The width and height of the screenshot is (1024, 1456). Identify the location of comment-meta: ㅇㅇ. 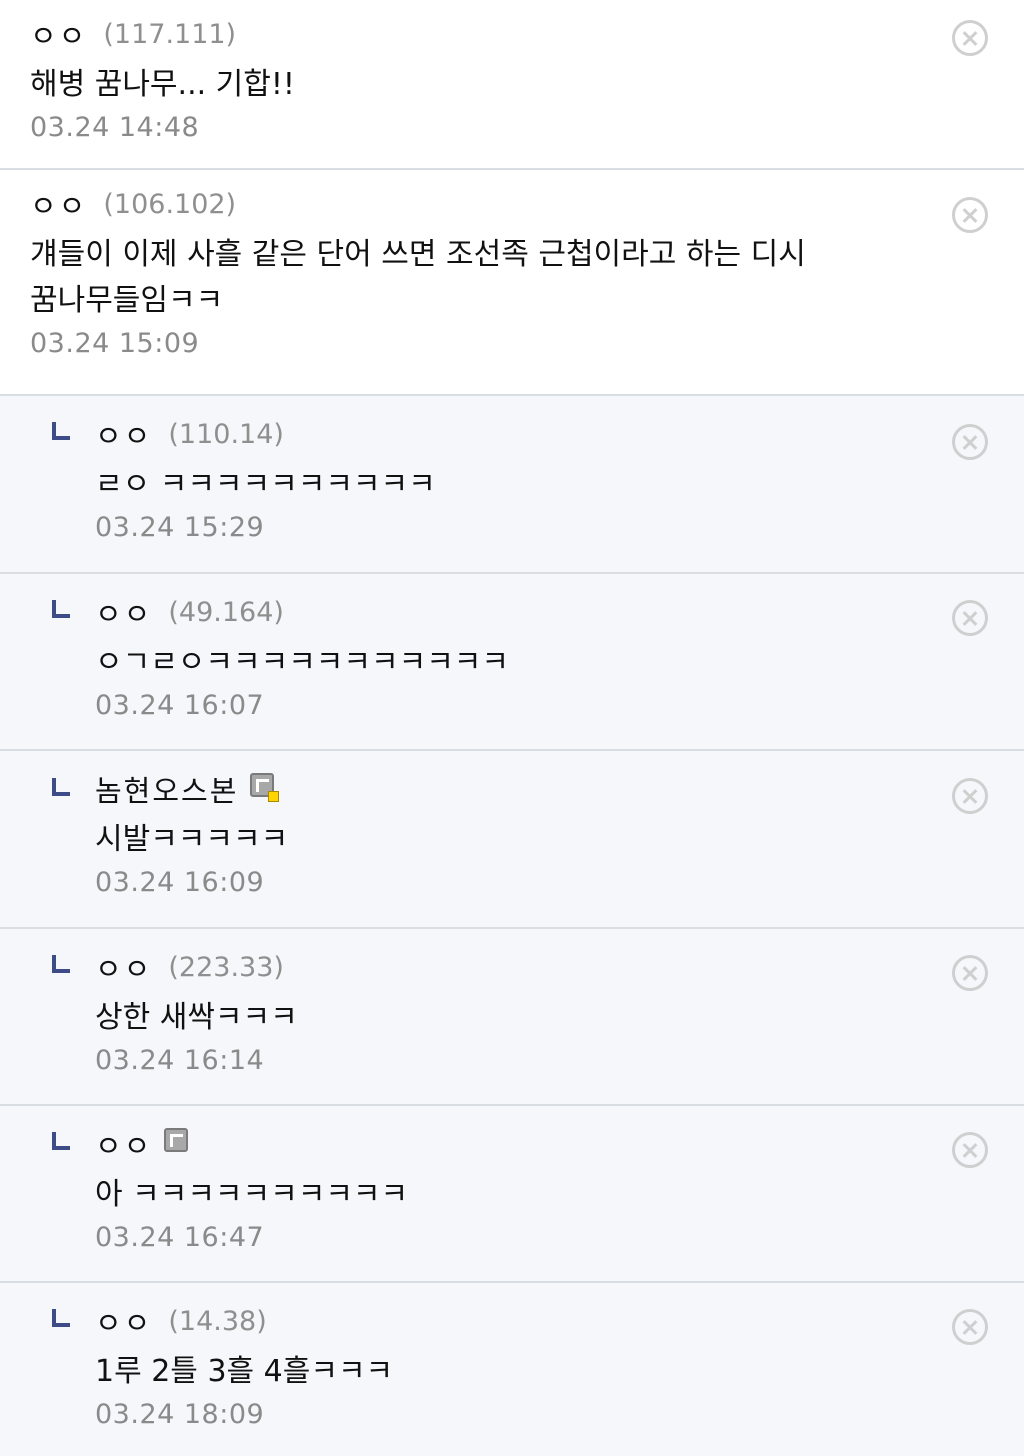
(524, 1144).